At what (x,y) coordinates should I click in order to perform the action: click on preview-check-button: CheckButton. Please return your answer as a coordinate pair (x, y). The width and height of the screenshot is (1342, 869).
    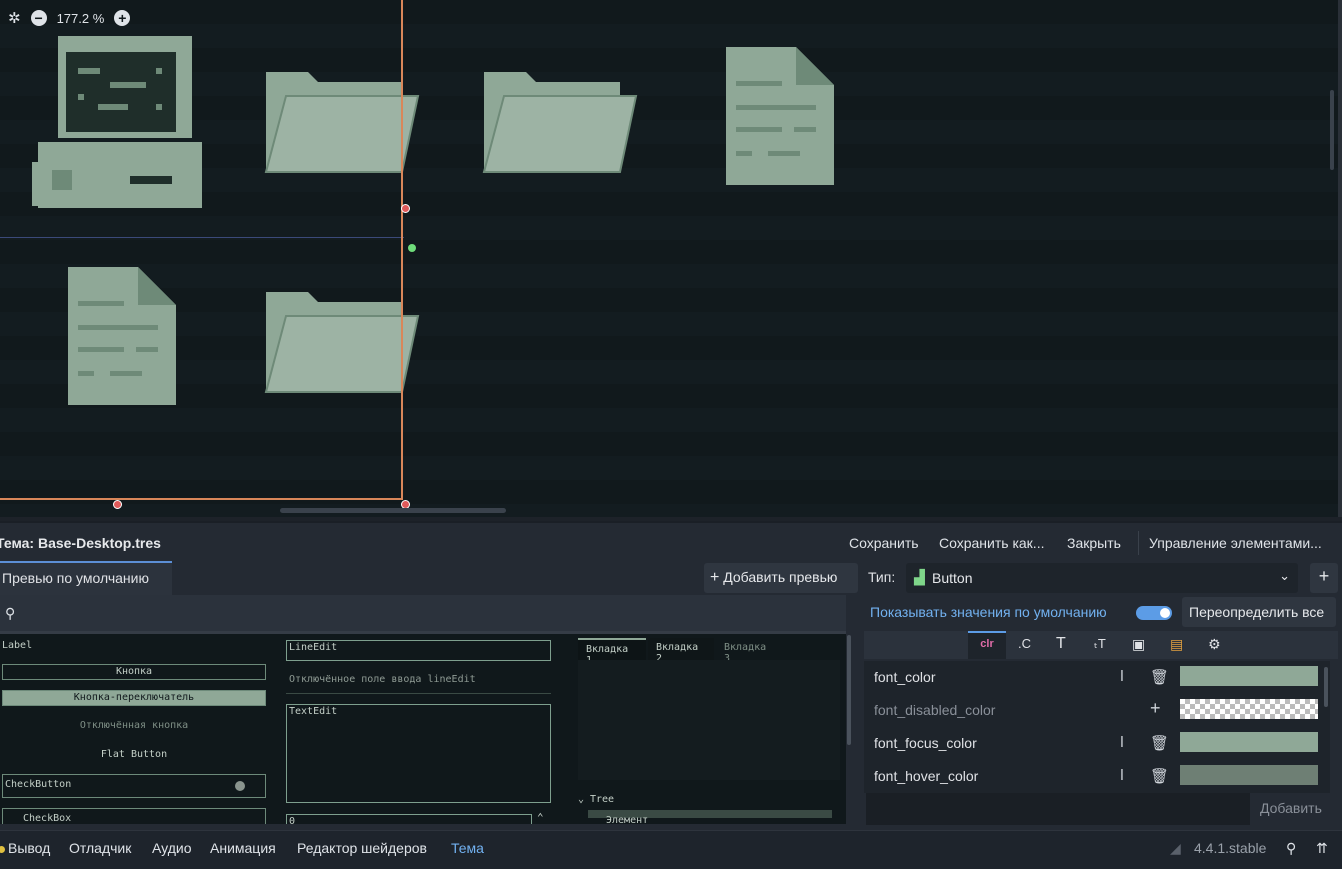
    Looking at the image, I should click on (134, 786).